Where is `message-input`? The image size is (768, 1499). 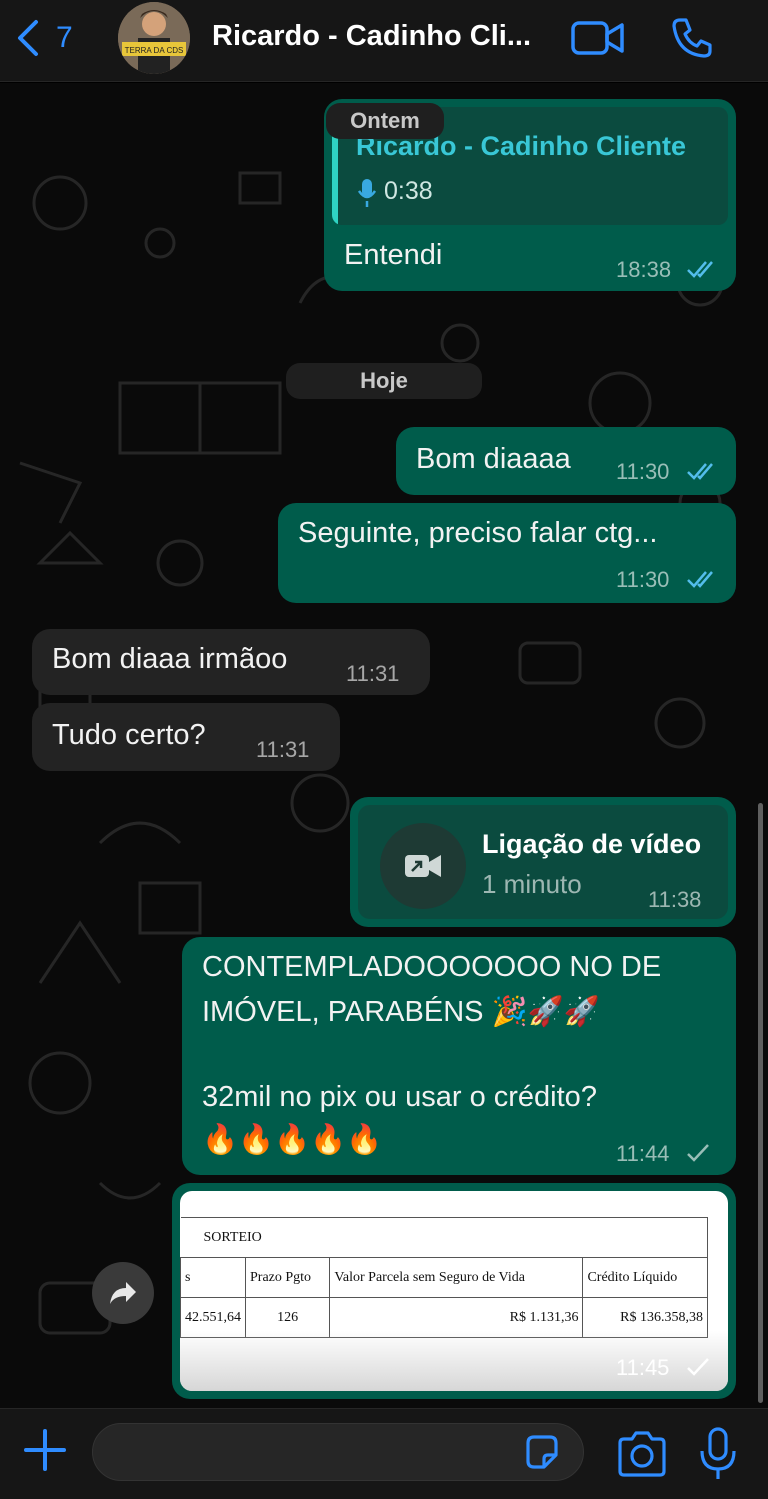 message-input is located at coordinates (338, 1452).